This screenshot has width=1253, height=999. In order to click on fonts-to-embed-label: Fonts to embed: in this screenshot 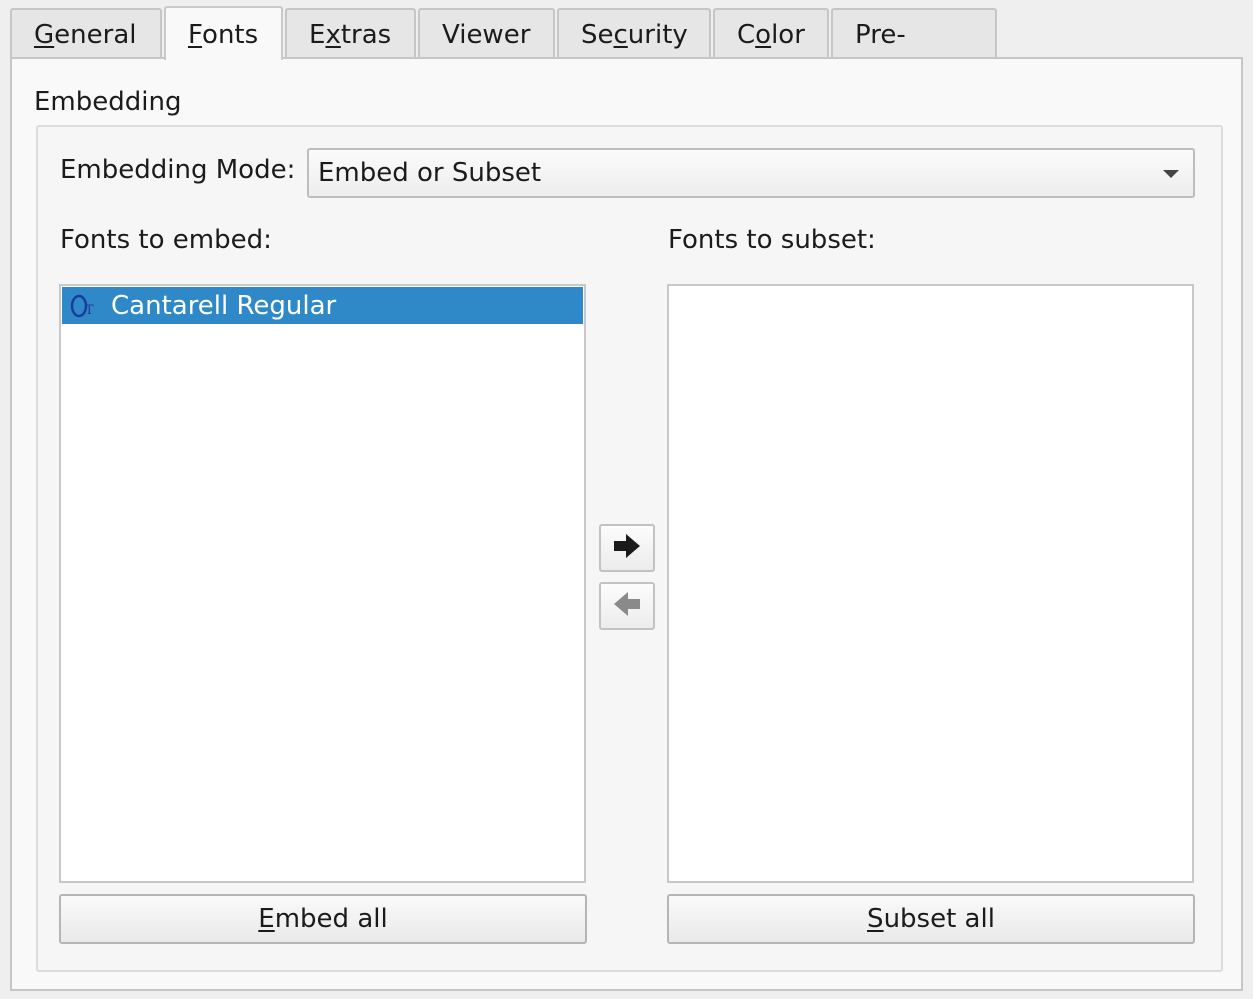, I will do `click(166, 240)`.